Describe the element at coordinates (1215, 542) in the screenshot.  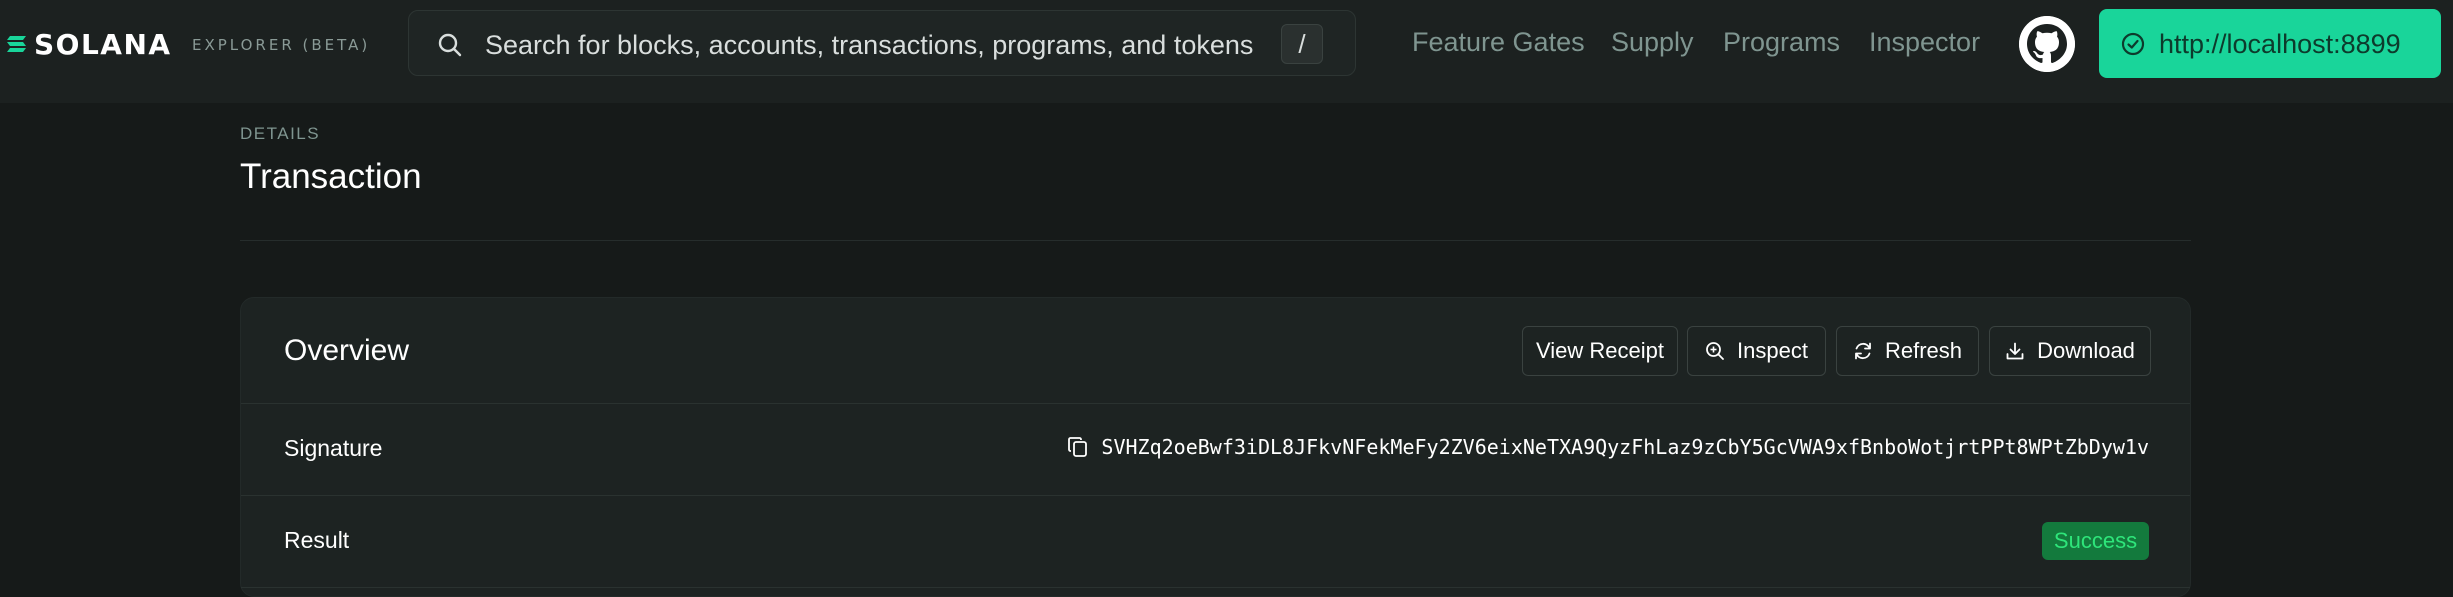
I see `result-row: Result Success` at that location.